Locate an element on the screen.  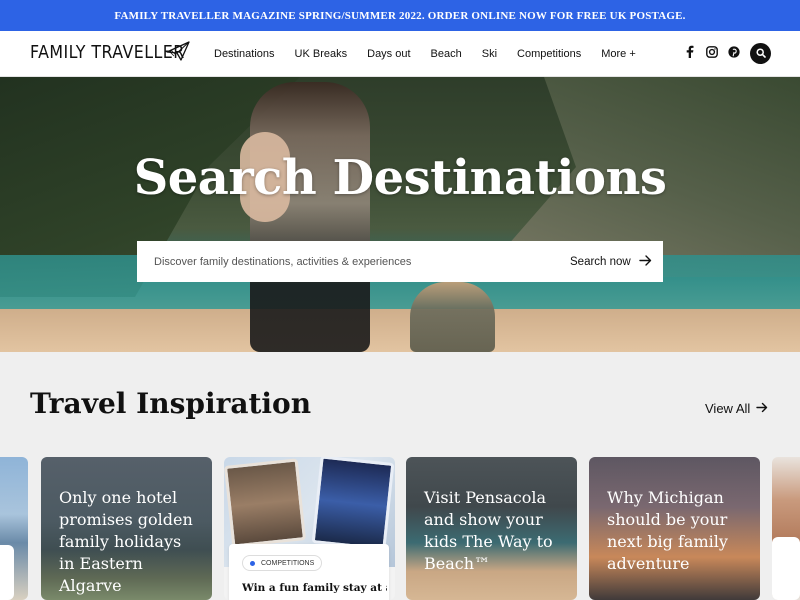
section-title: Travel Inspiration is located at coordinates (171, 403).